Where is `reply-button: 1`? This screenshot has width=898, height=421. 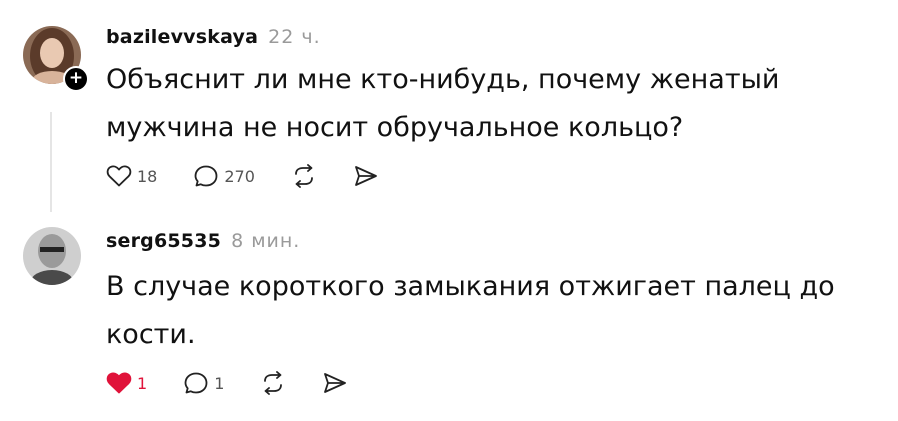 reply-button: 1 is located at coordinates (203, 383).